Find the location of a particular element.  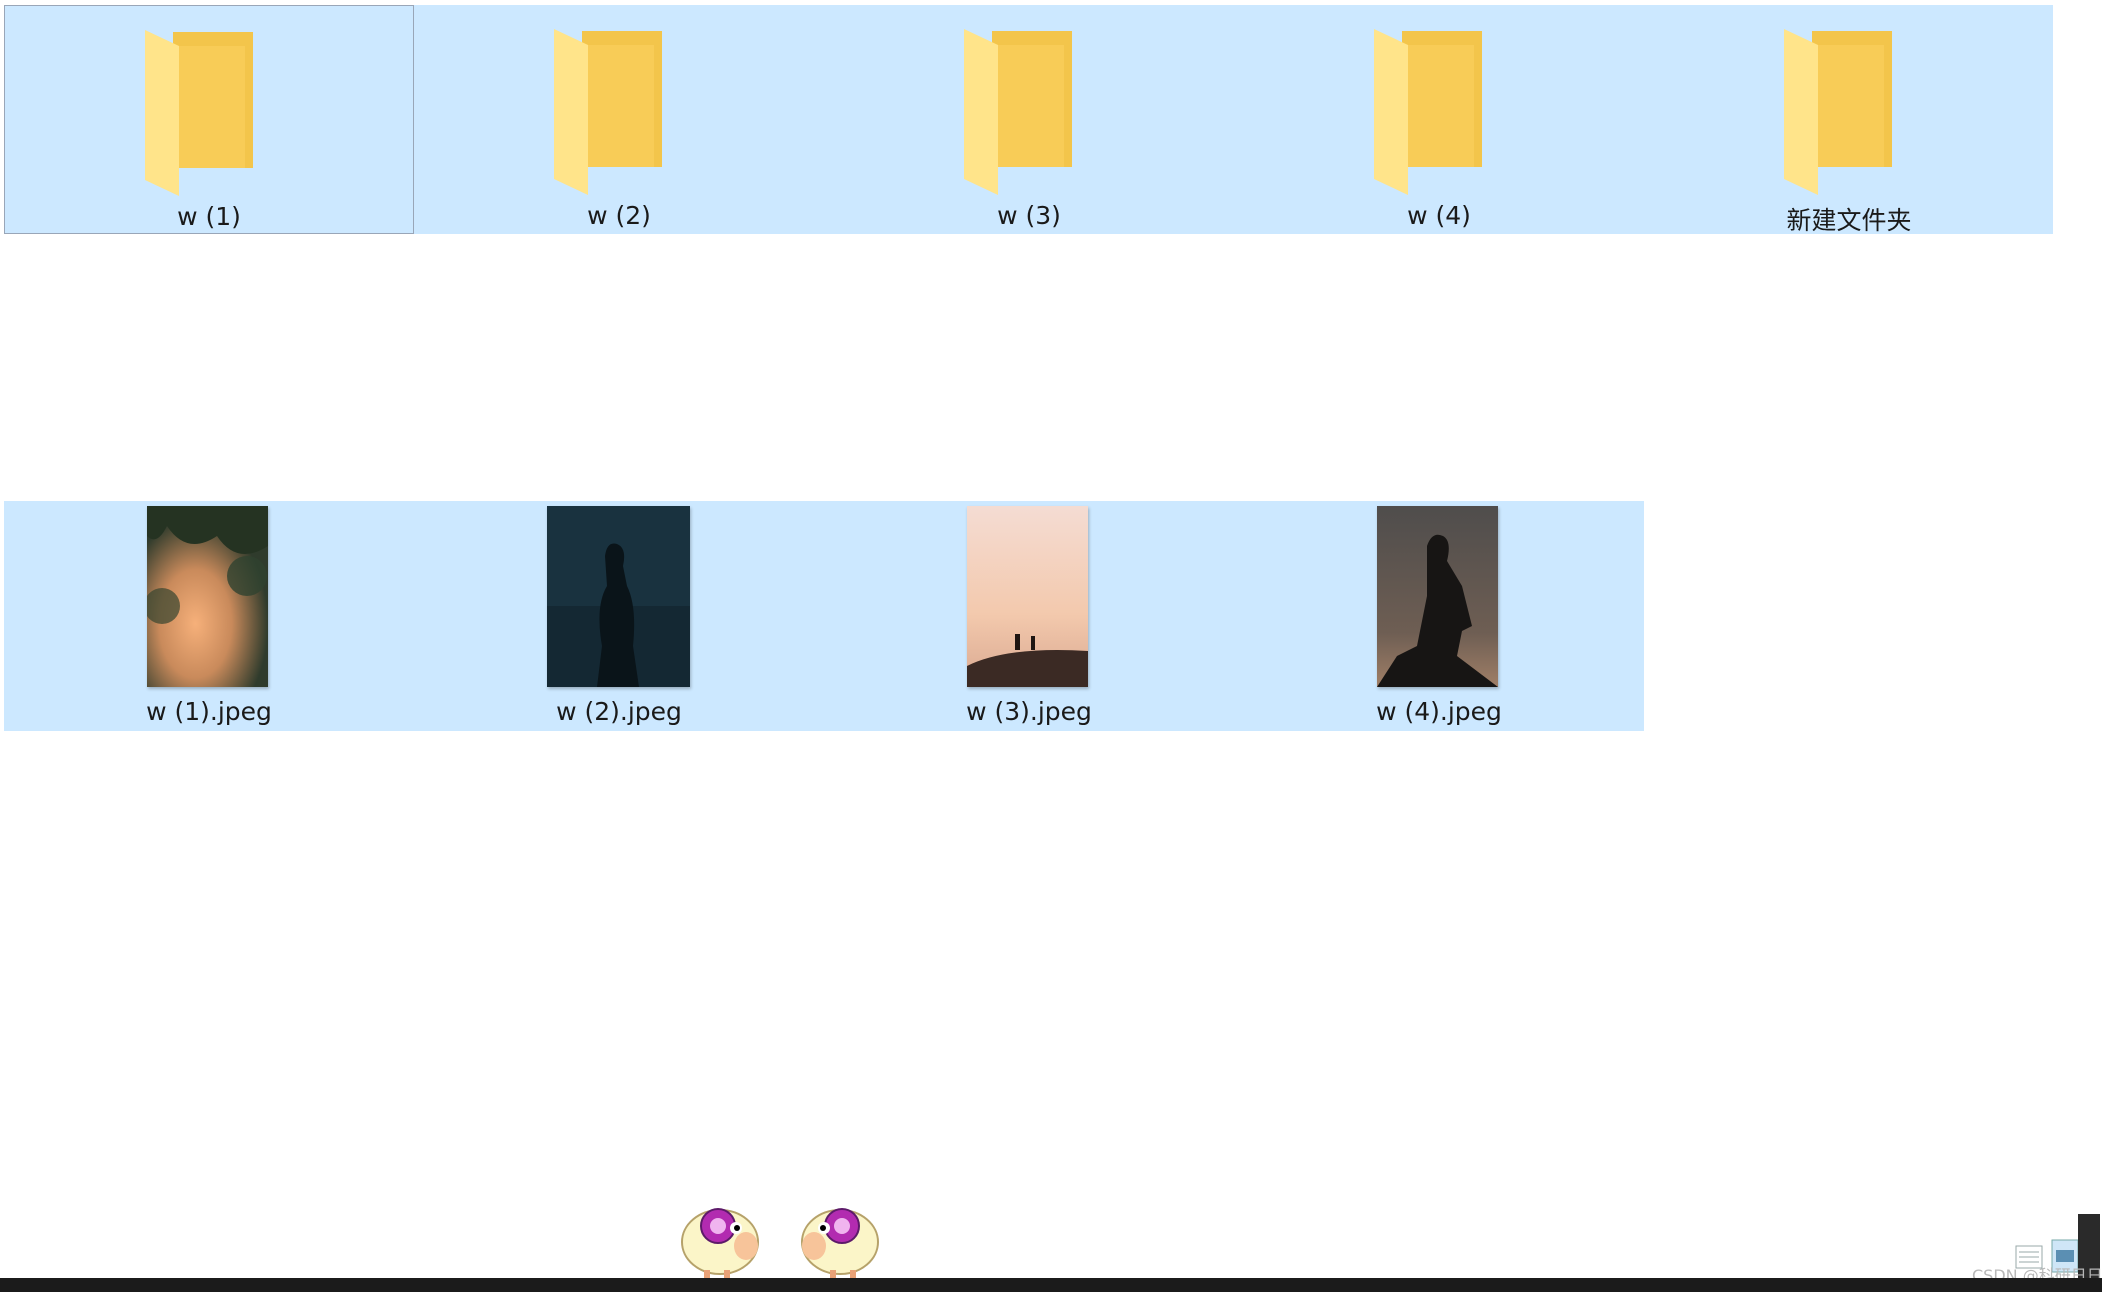

image-label: w (1).jpeg is located at coordinates (209, 711).